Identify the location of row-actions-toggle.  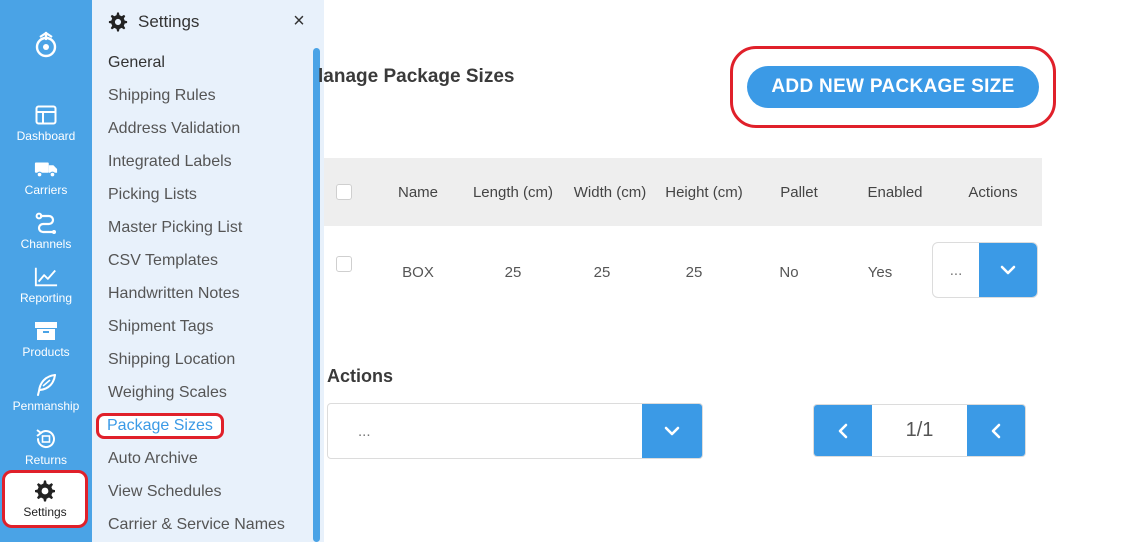
(1008, 270).